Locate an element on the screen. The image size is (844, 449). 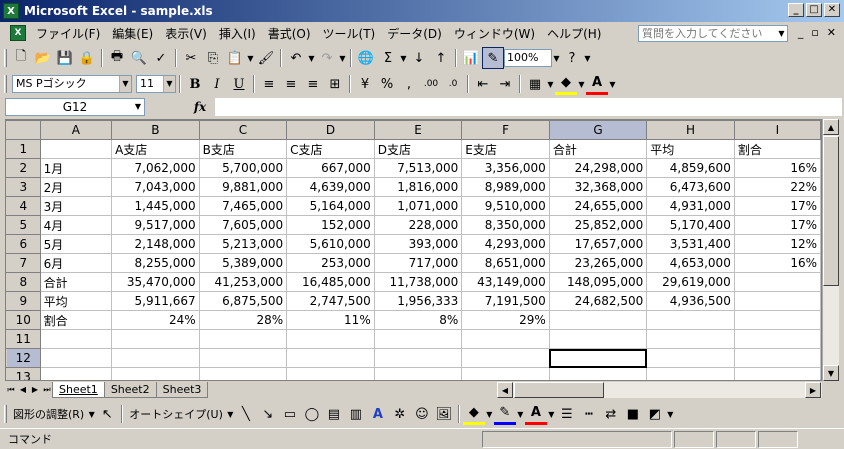
cell: 17,657,000 is located at coordinates (598, 244).